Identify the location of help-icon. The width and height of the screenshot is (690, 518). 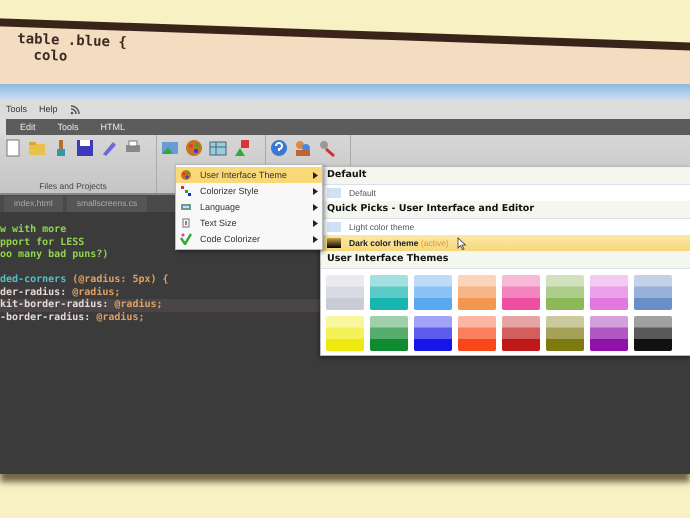
(279, 148).